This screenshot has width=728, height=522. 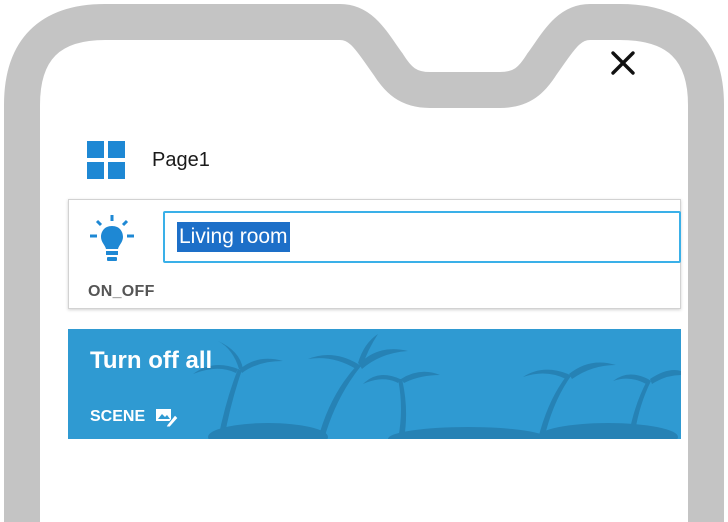 I want to click on scene-tag-label: SCENE, so click(x=118, y=416).